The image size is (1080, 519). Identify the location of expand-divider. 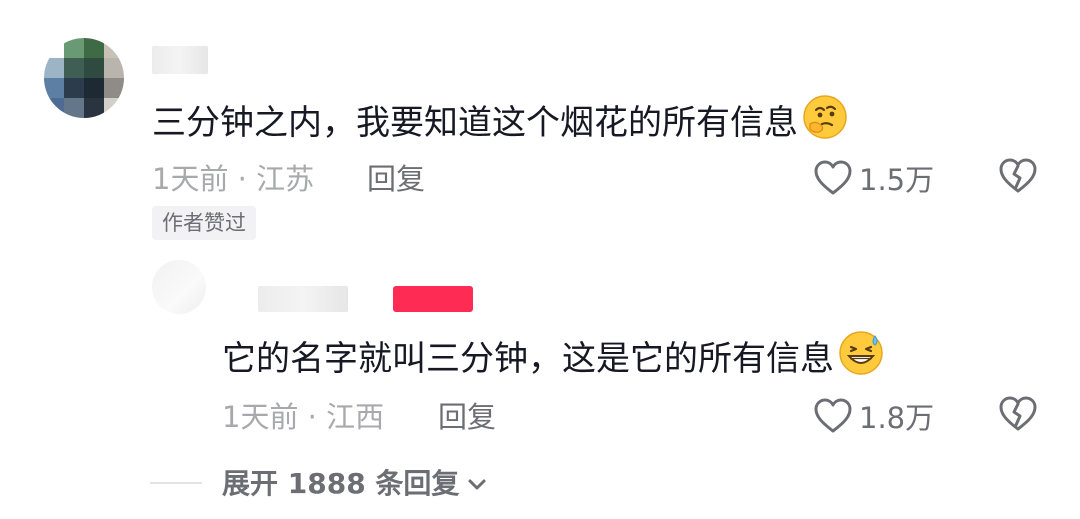
(176, 483).